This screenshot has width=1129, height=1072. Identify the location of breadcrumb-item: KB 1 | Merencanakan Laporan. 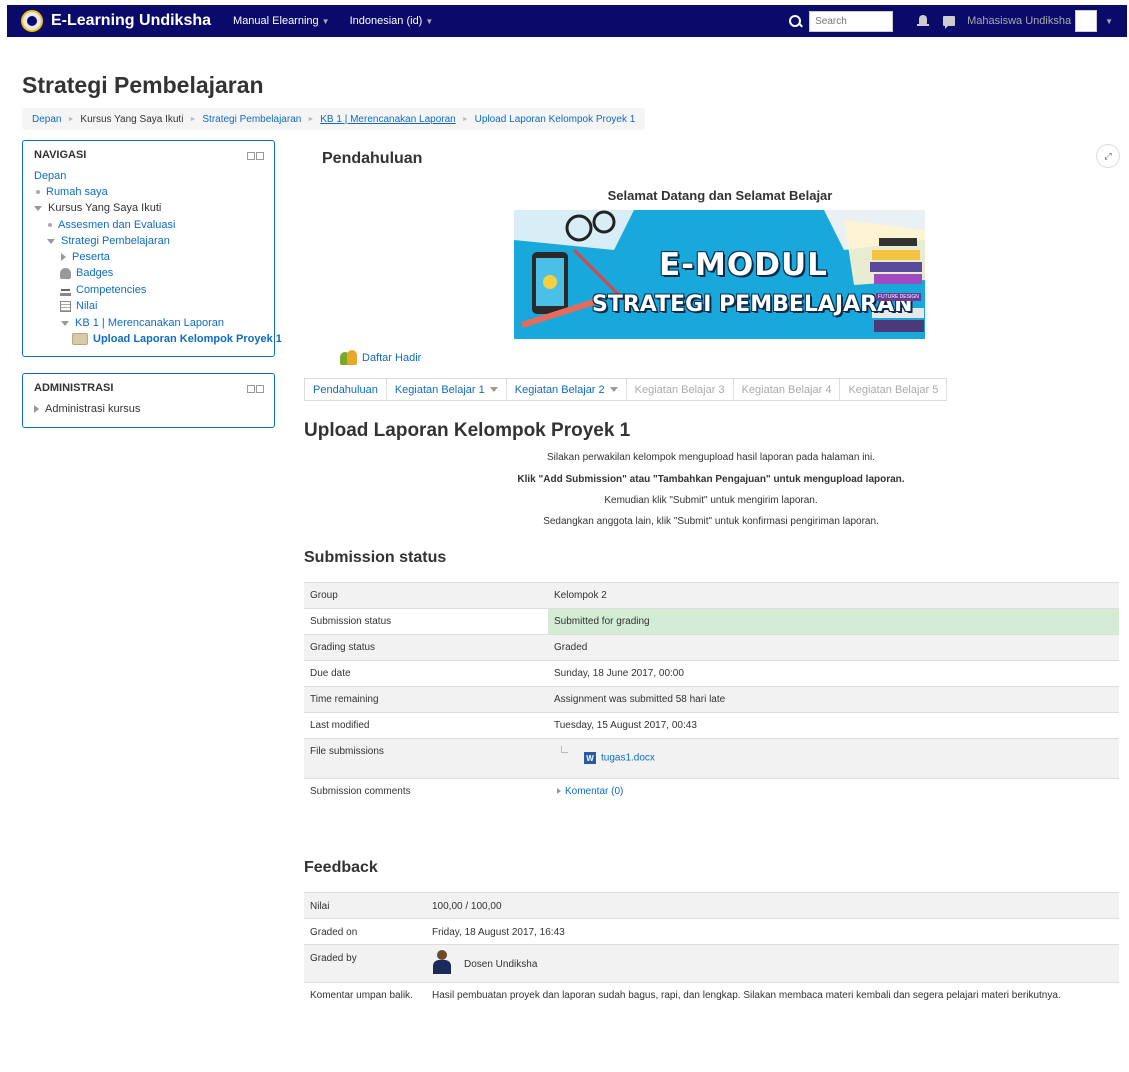
(387, 119).